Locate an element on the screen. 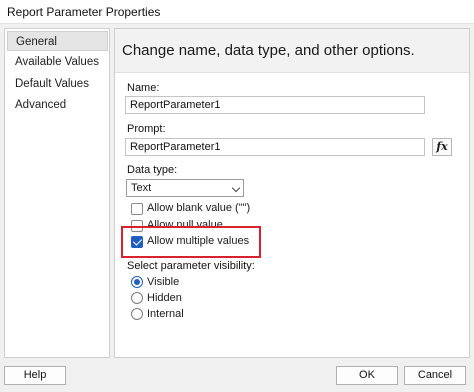  name-label: Name: is located at coordinates (143, 88).